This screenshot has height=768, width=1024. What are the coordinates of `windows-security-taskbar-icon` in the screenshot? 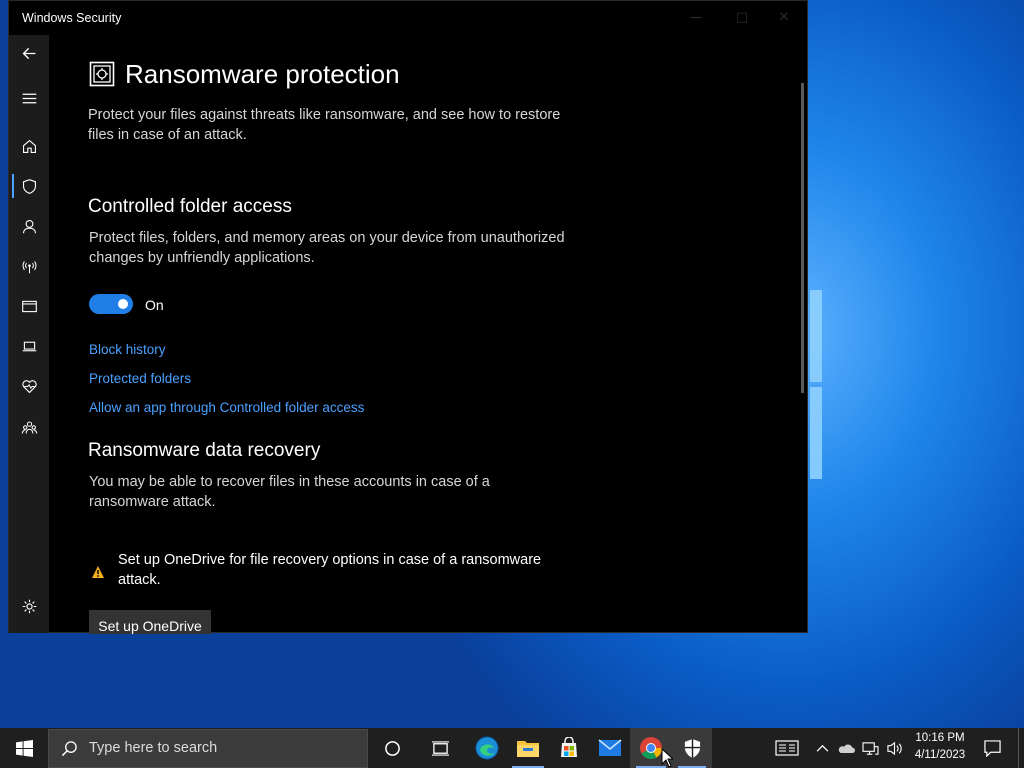 It's located at (692, 748).